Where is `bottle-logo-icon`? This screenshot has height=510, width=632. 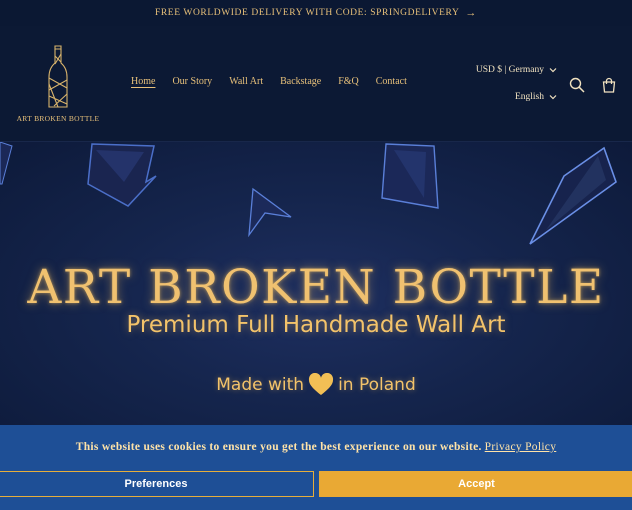
bottle-logo-icon is located at coordinates (58, 76).